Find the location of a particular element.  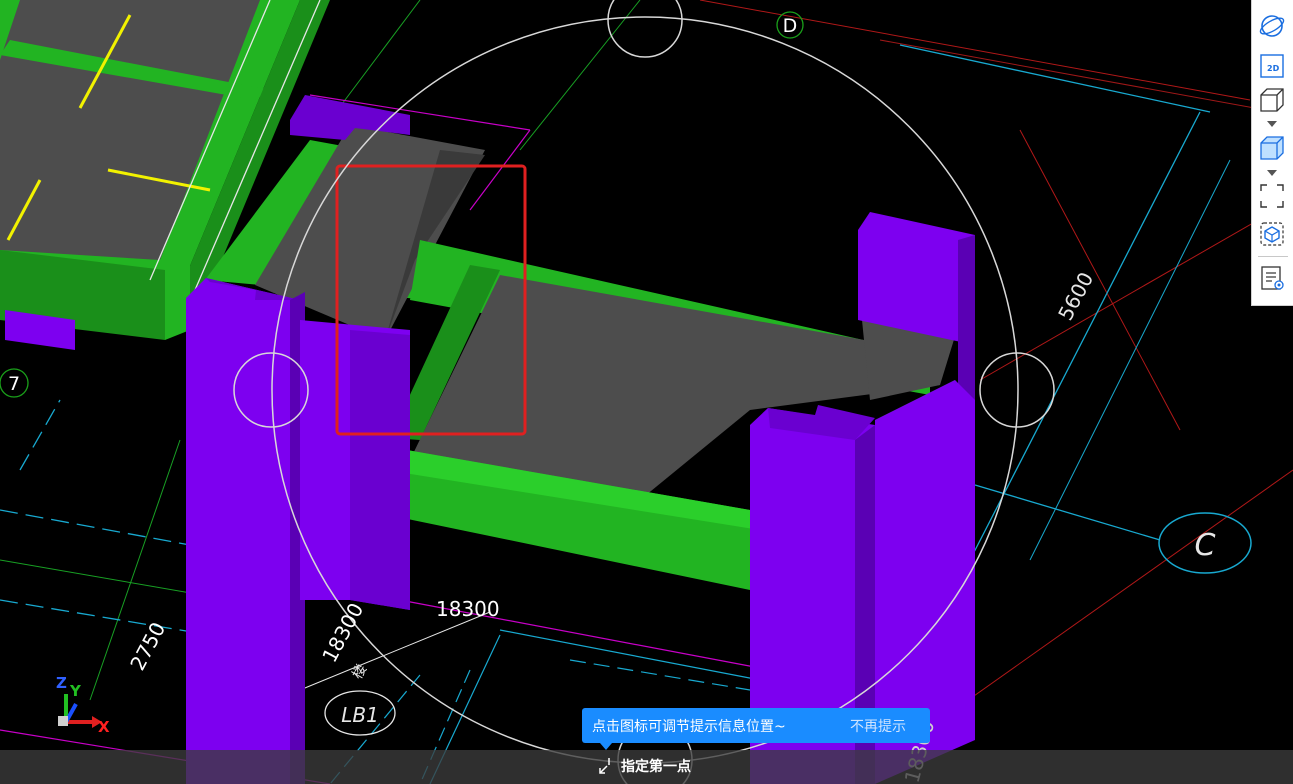

command-prompt: 指定第一点 is located at coordinates (644, 766).